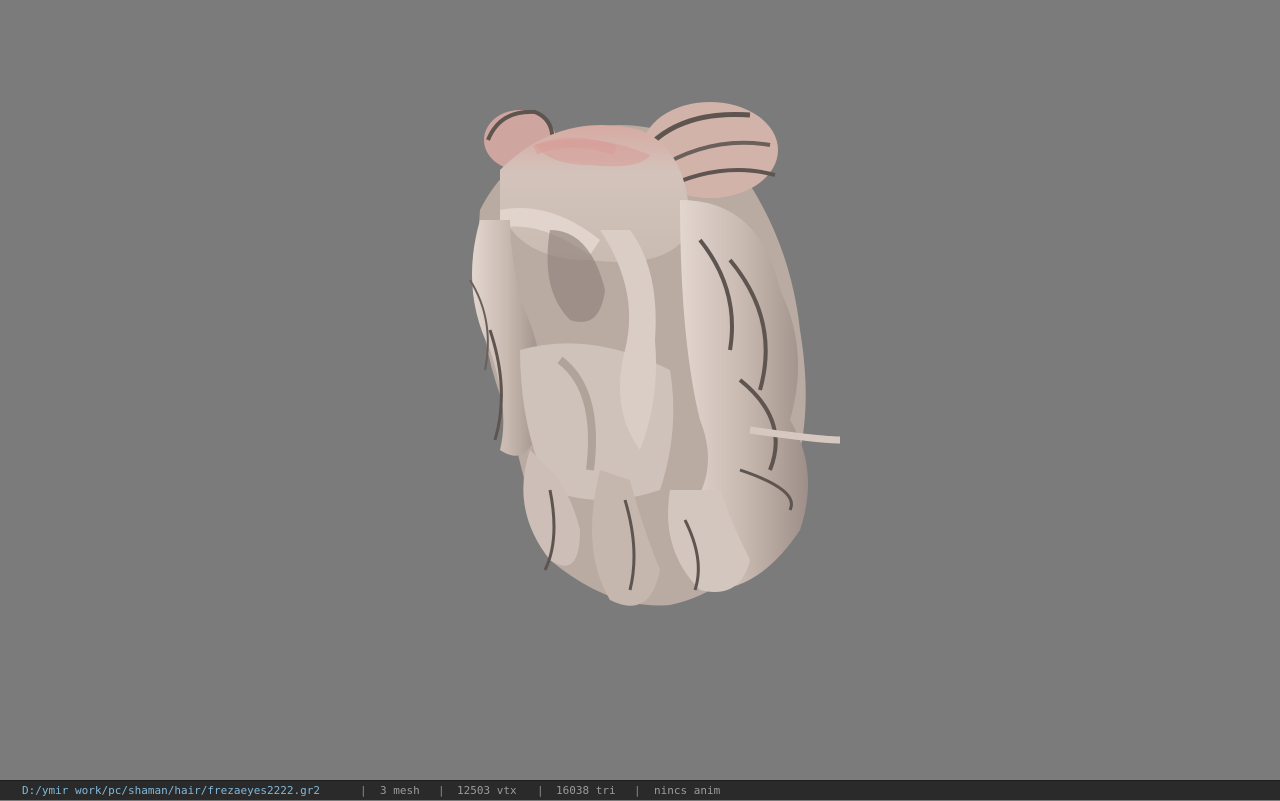 Image resolution: width=1280 pixels, height=801 pixels. Describe the element at coordinates (586, 790) in the screenshot. I see `triangle-count: 16038 tri` at that location.